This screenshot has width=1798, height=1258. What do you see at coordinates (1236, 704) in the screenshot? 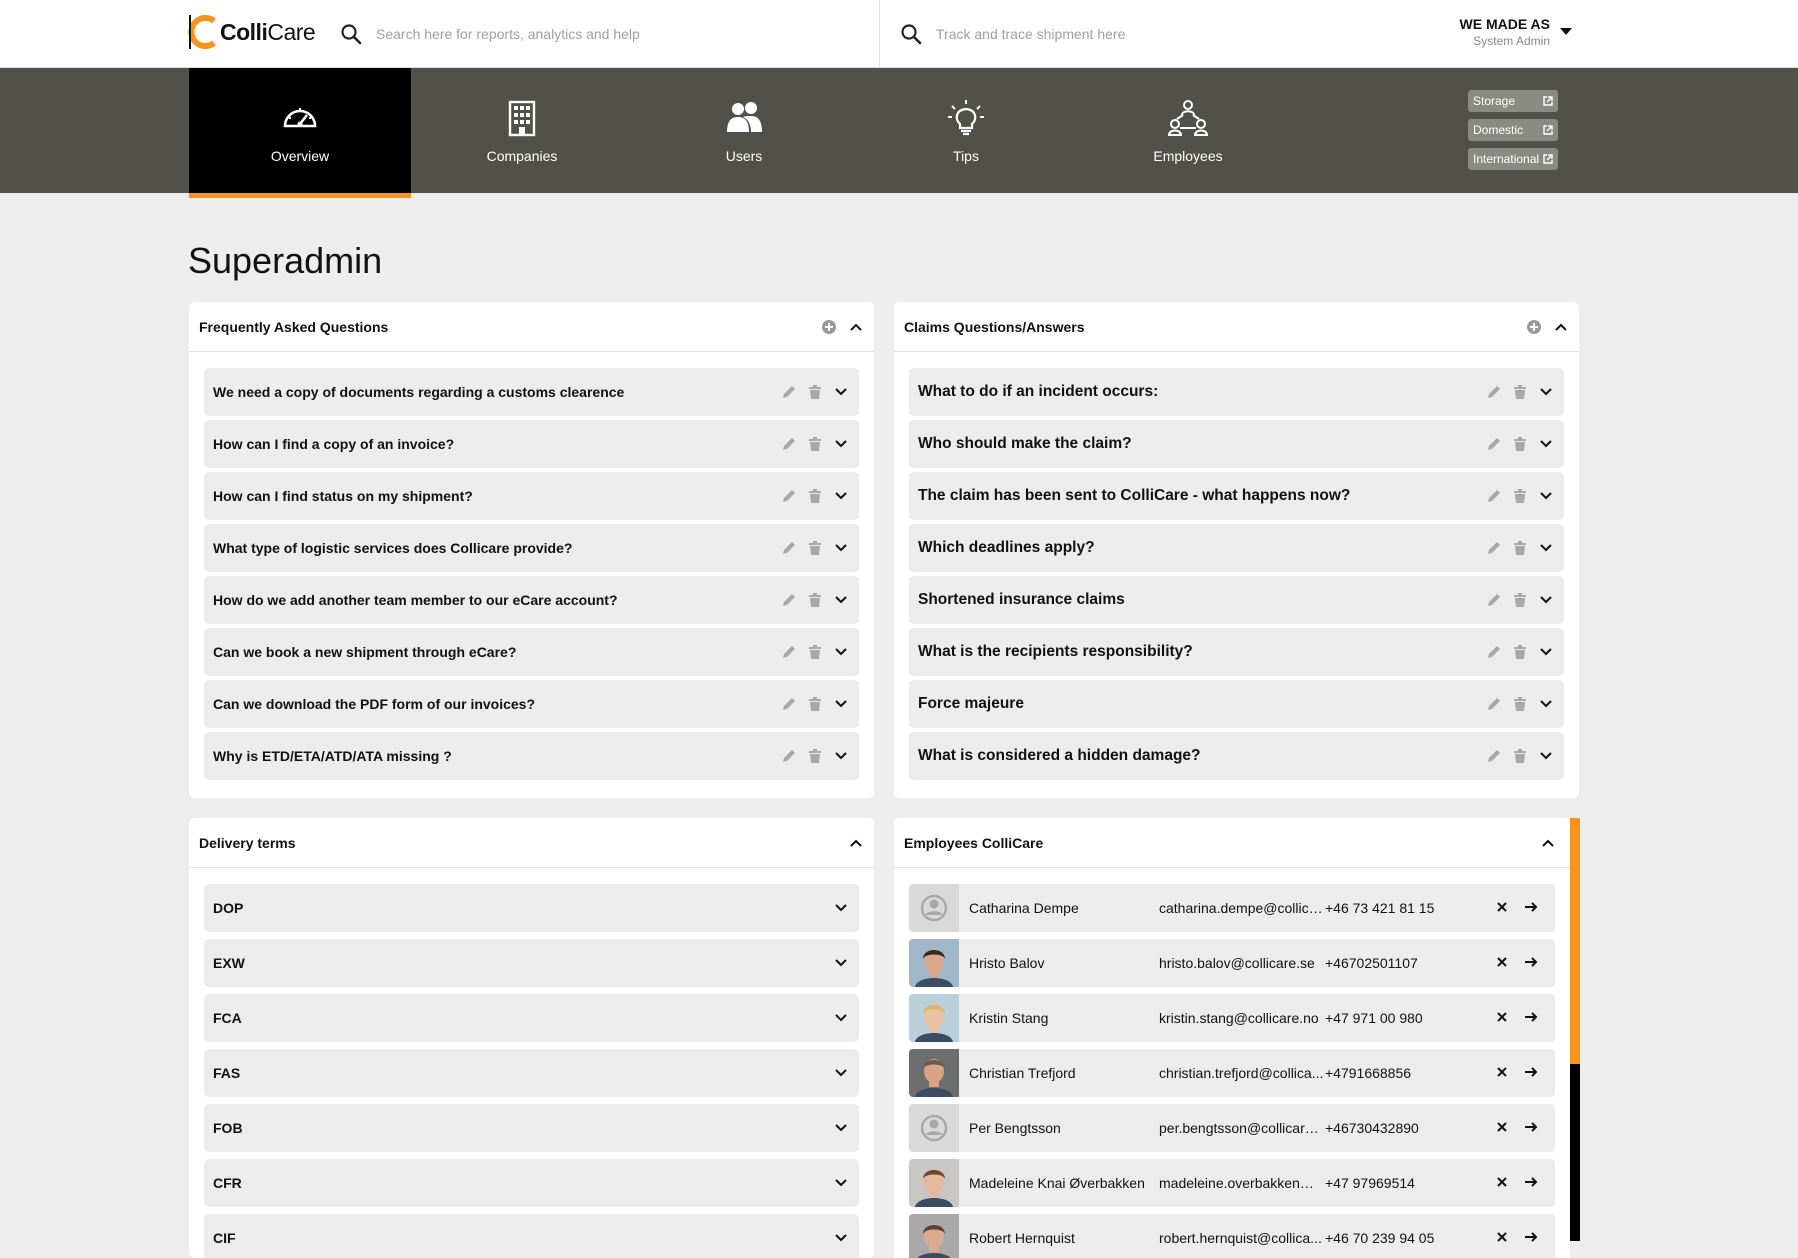
I see `claims-item: Force majeure` at bounding box center [1236, 704].